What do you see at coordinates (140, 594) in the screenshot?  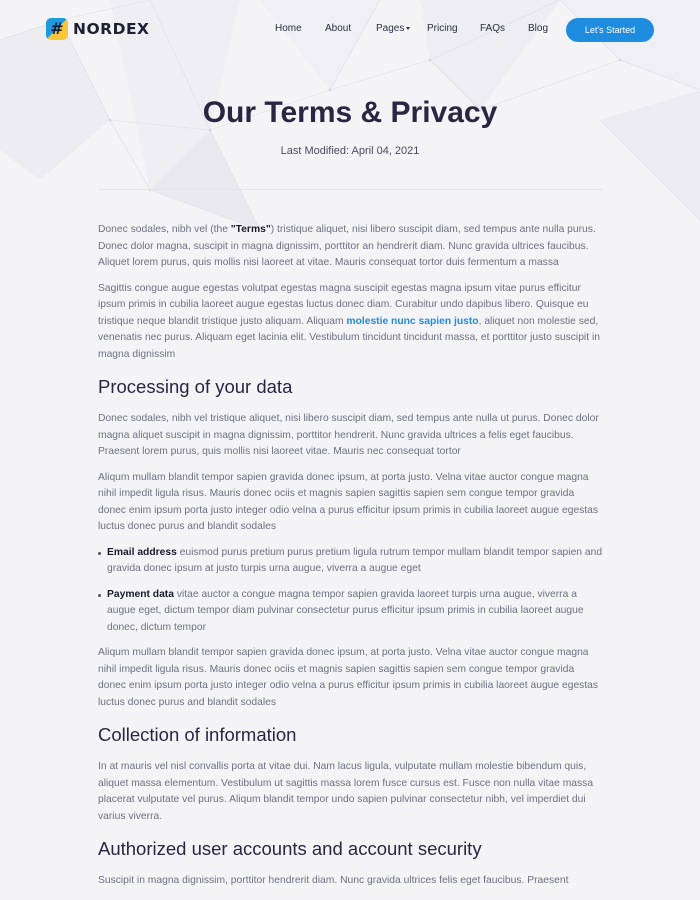 I see `bullet-label: Payment data` at bounding box center [140, 594].